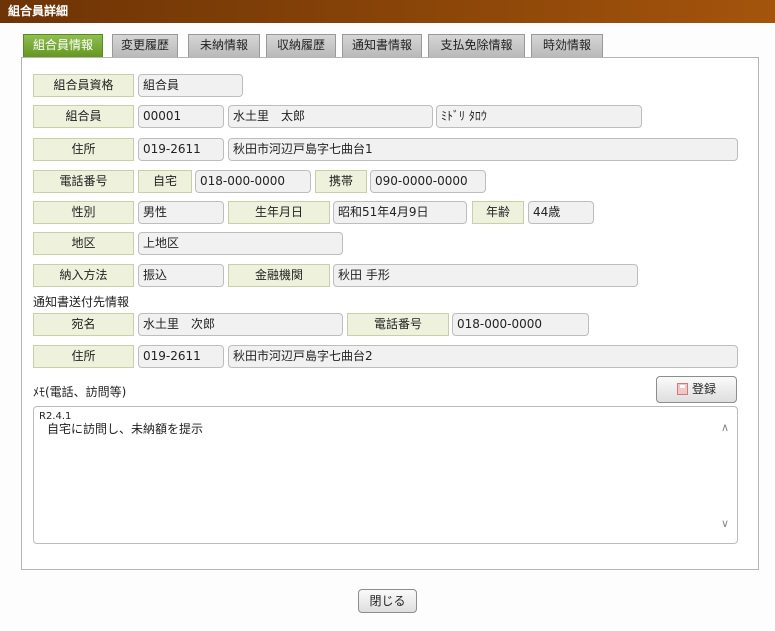 The width and height of the screenshot is (775, 631). Describe the element at coordinates (83, 324) in the screenshot. I see `recipient-label: 宛名` at that location.